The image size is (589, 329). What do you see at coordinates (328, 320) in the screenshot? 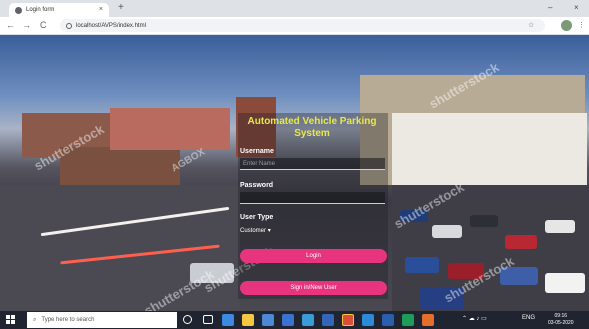
I see `mail-icon` at bounding box center [328, 320].